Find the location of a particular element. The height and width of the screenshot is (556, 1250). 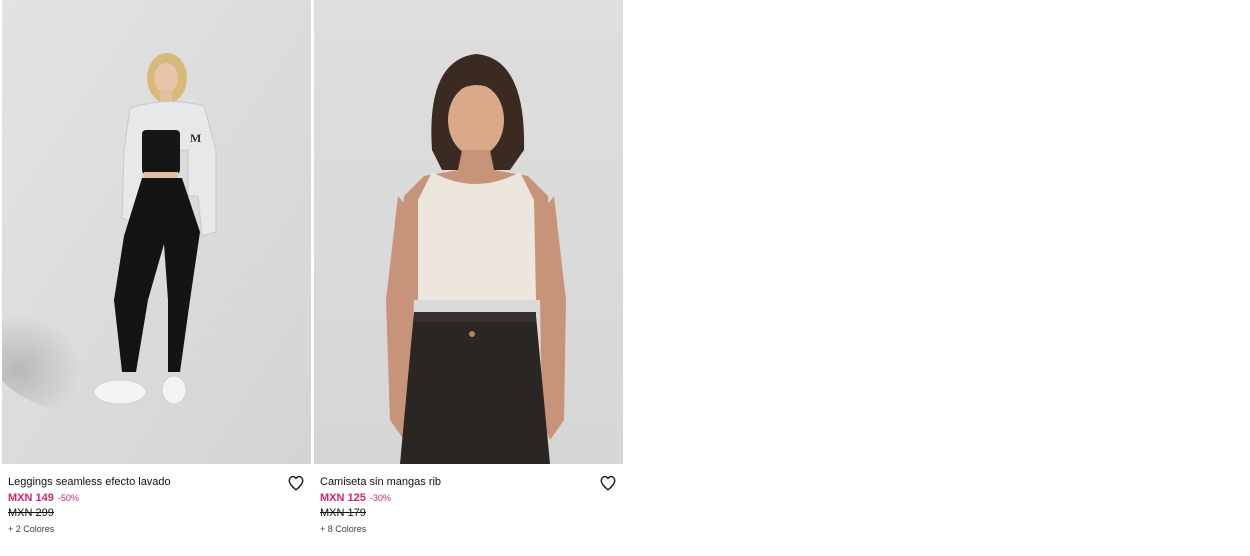

product-name: Leggings seamless efecto lavado is located at coordinates (156, 482).